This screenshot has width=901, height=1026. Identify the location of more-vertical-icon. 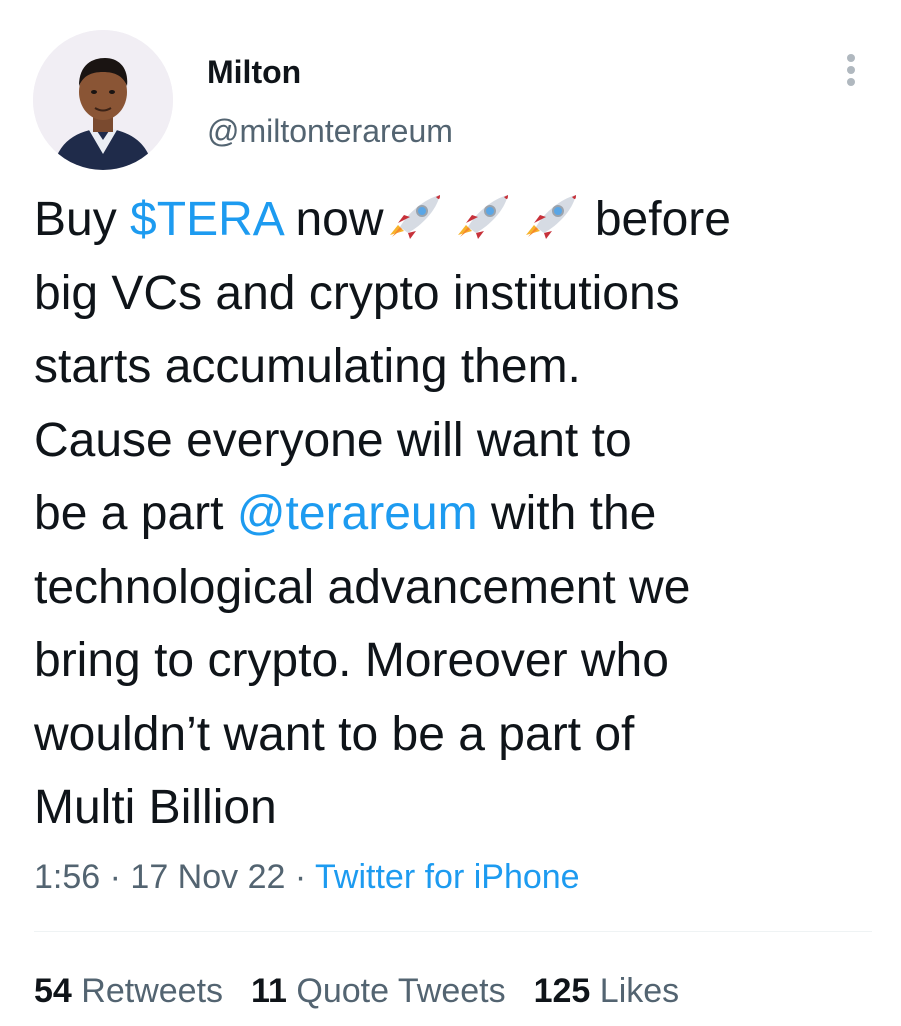
(851, 72).